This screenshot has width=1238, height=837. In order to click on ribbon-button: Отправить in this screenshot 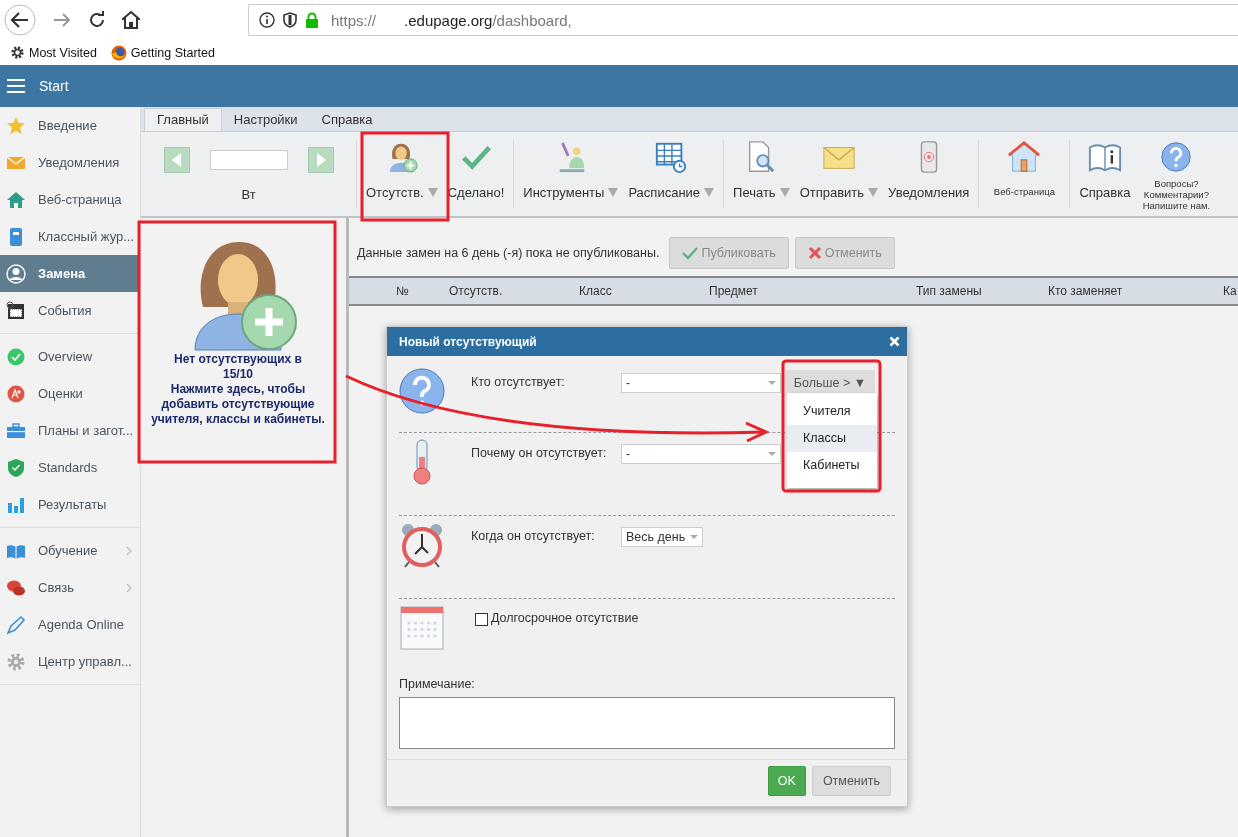, I will do `click(839, 174)`.